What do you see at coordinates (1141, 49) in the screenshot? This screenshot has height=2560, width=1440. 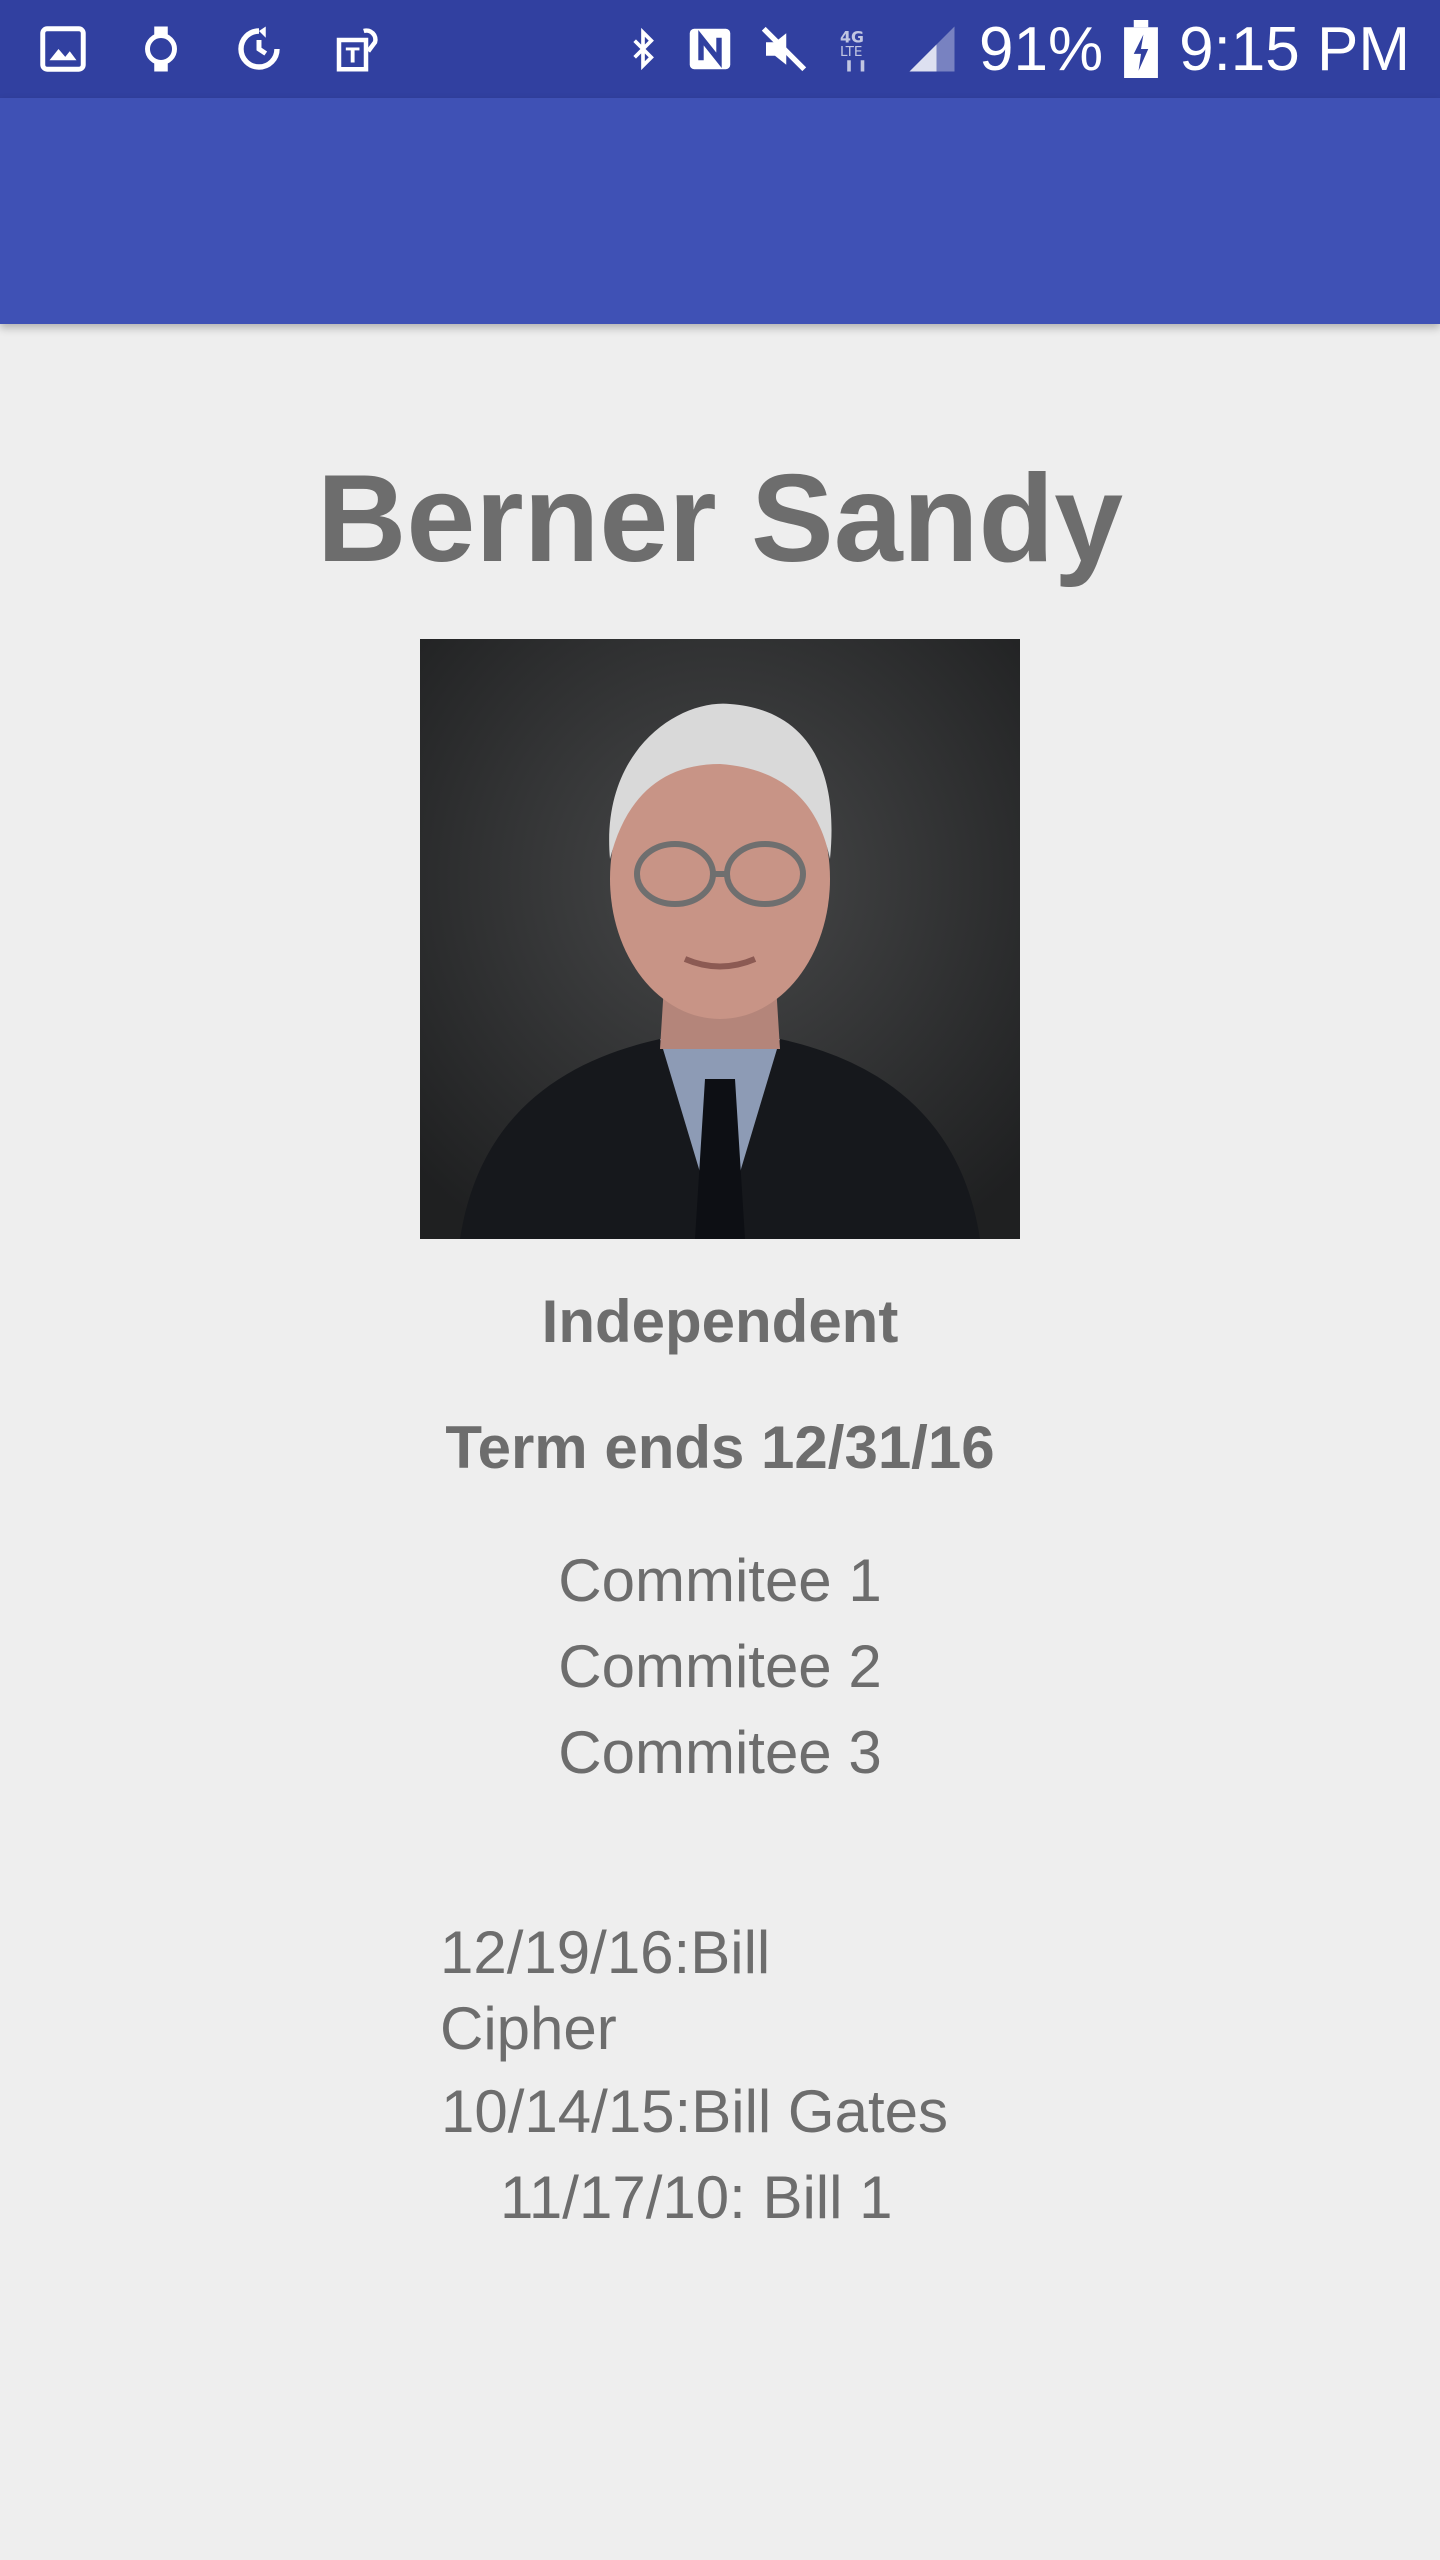 I see `battery-icon` at bounding box center [1141, 49].